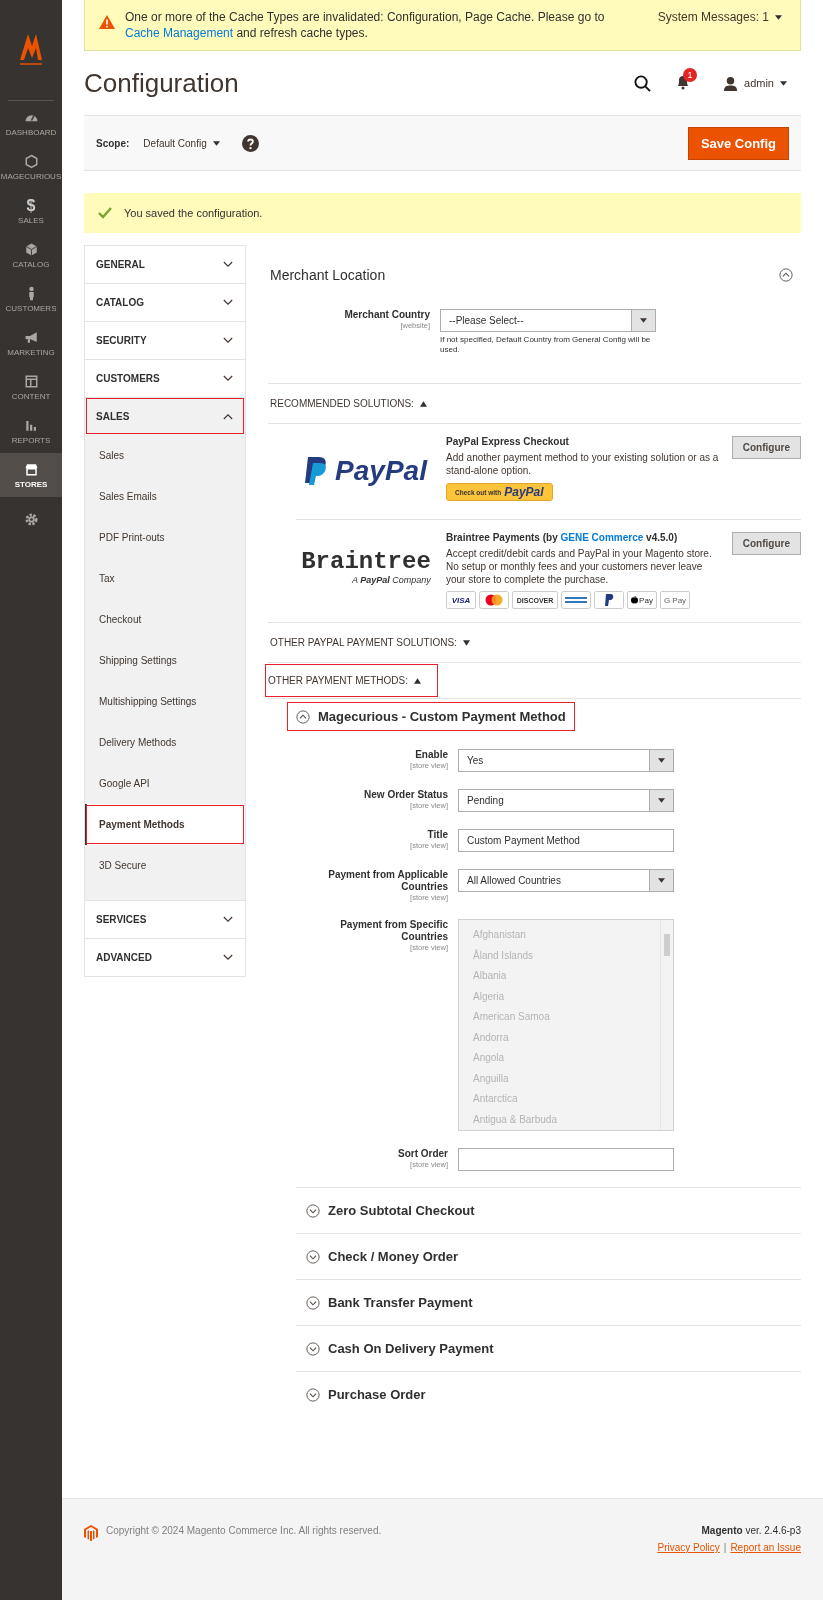  Describe the element at coordinates (431, 755) in the screenshot. I see `field-label: Enable` at that location.